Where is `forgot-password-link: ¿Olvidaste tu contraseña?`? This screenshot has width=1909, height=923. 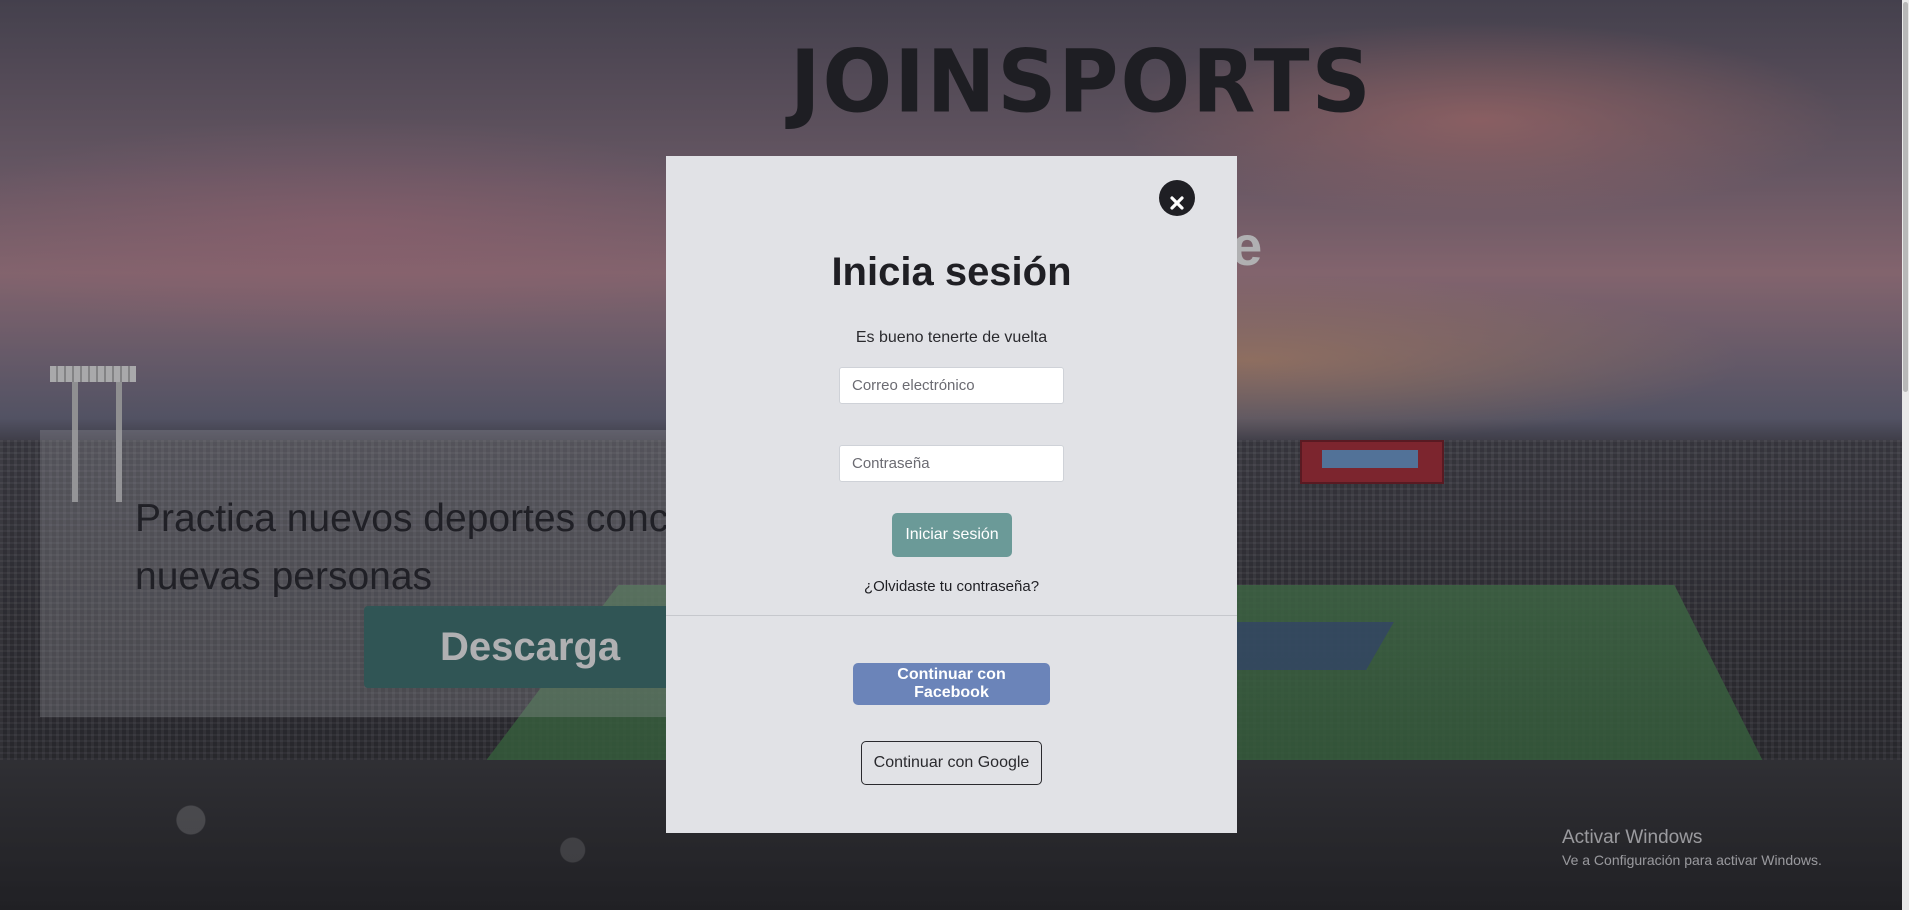 forgot-password-link: ¿Olvidaste tu contraseña? is located at coordinates (951, 586).